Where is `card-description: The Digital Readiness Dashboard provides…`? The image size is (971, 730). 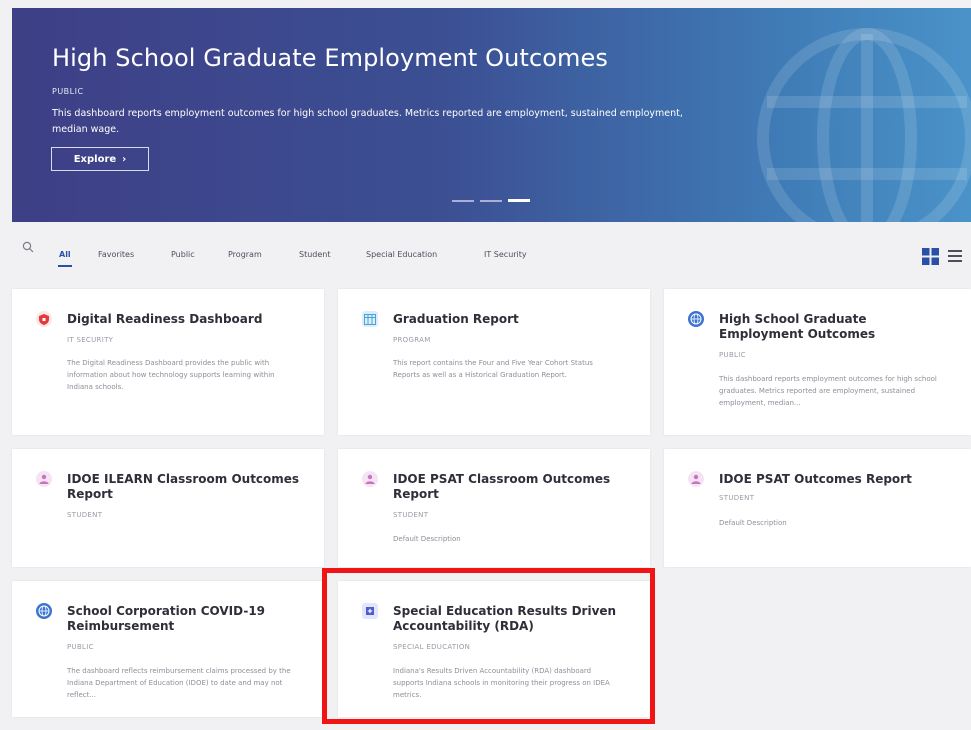
card-description: The Digital Readiness Dashboard provides… is located at coordinates (171, 375).